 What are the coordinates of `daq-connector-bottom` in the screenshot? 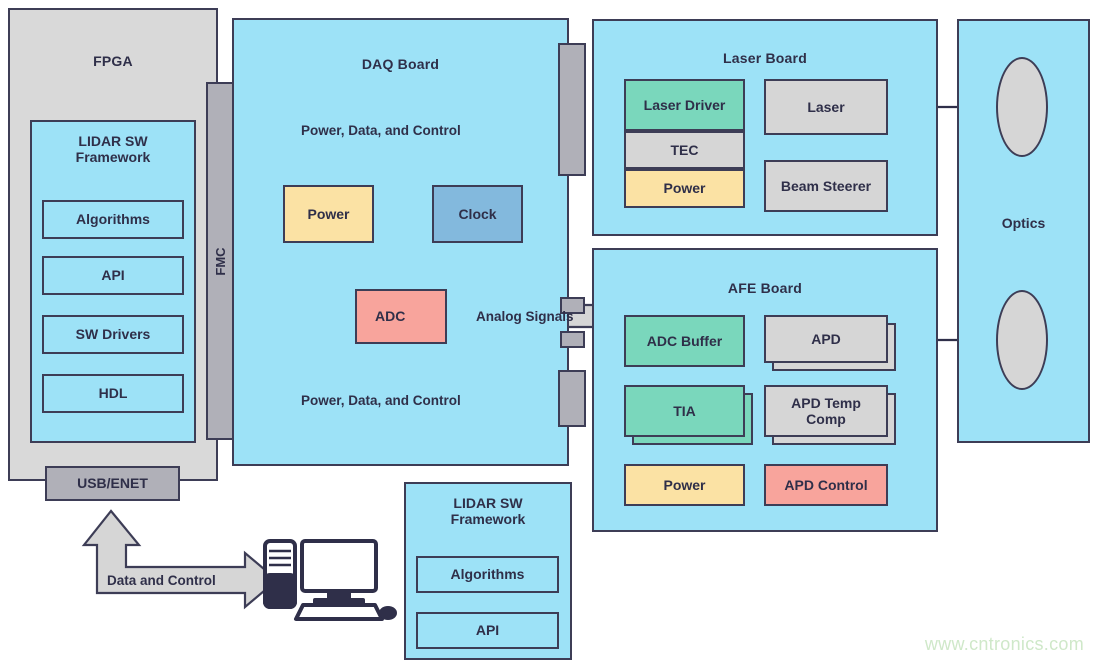 It's located at (572, 398).